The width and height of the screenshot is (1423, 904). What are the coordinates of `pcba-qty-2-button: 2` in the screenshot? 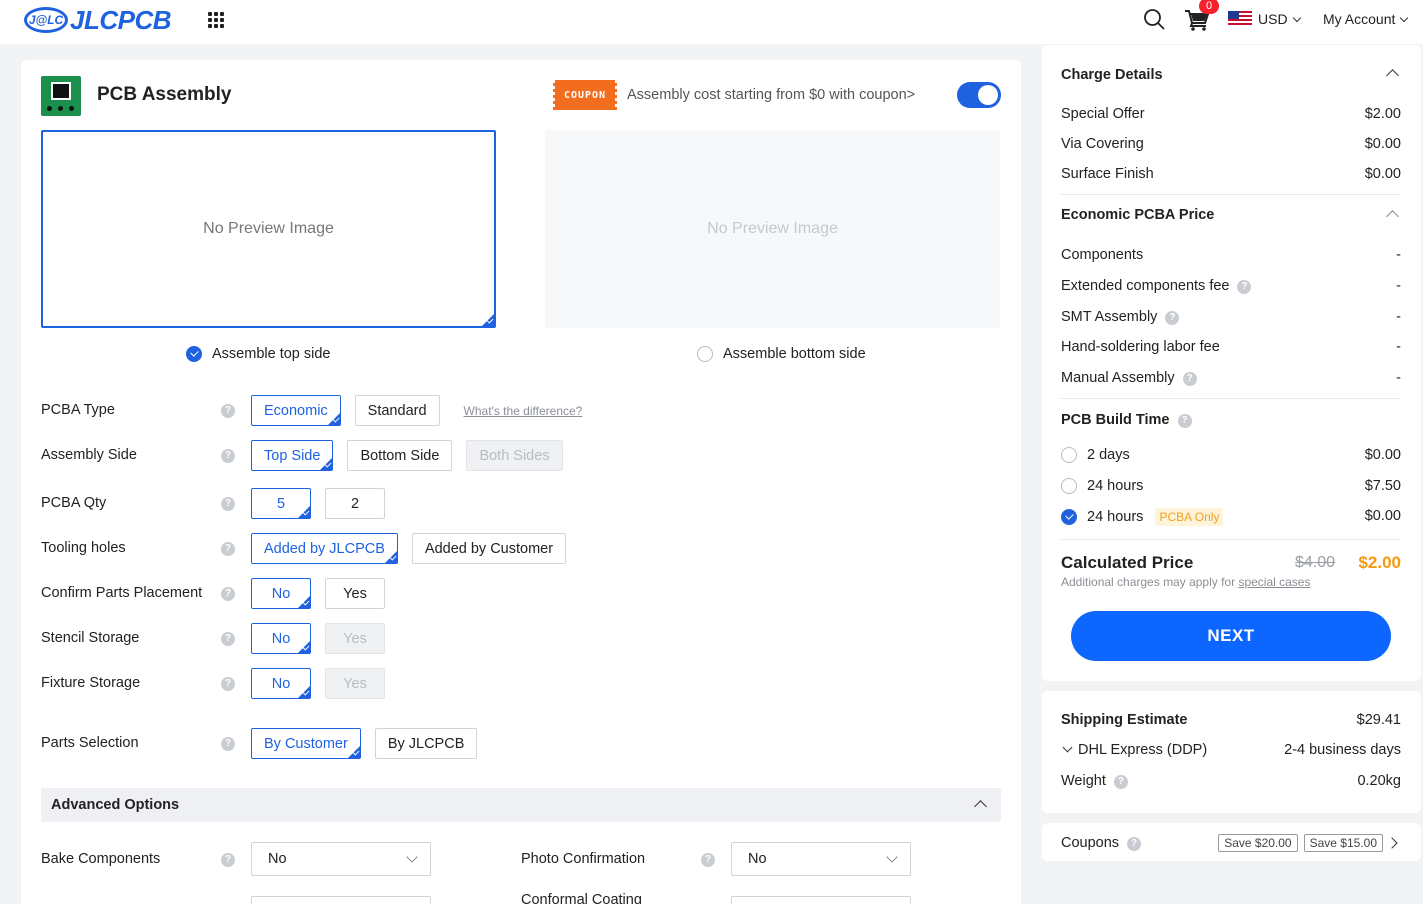 It's located at (355, 503).